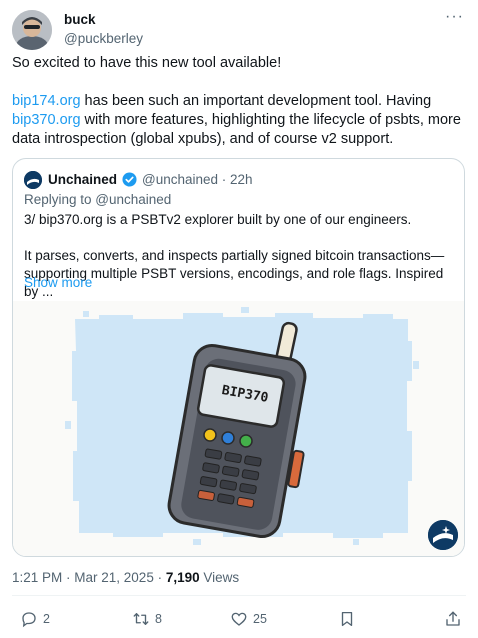 This screenshot has width=478, height=638. What do you see at coordinates (98, 199) in the screenshot?
I see `replying-to: Replying to @unchained` at bounding box center [98, 199].